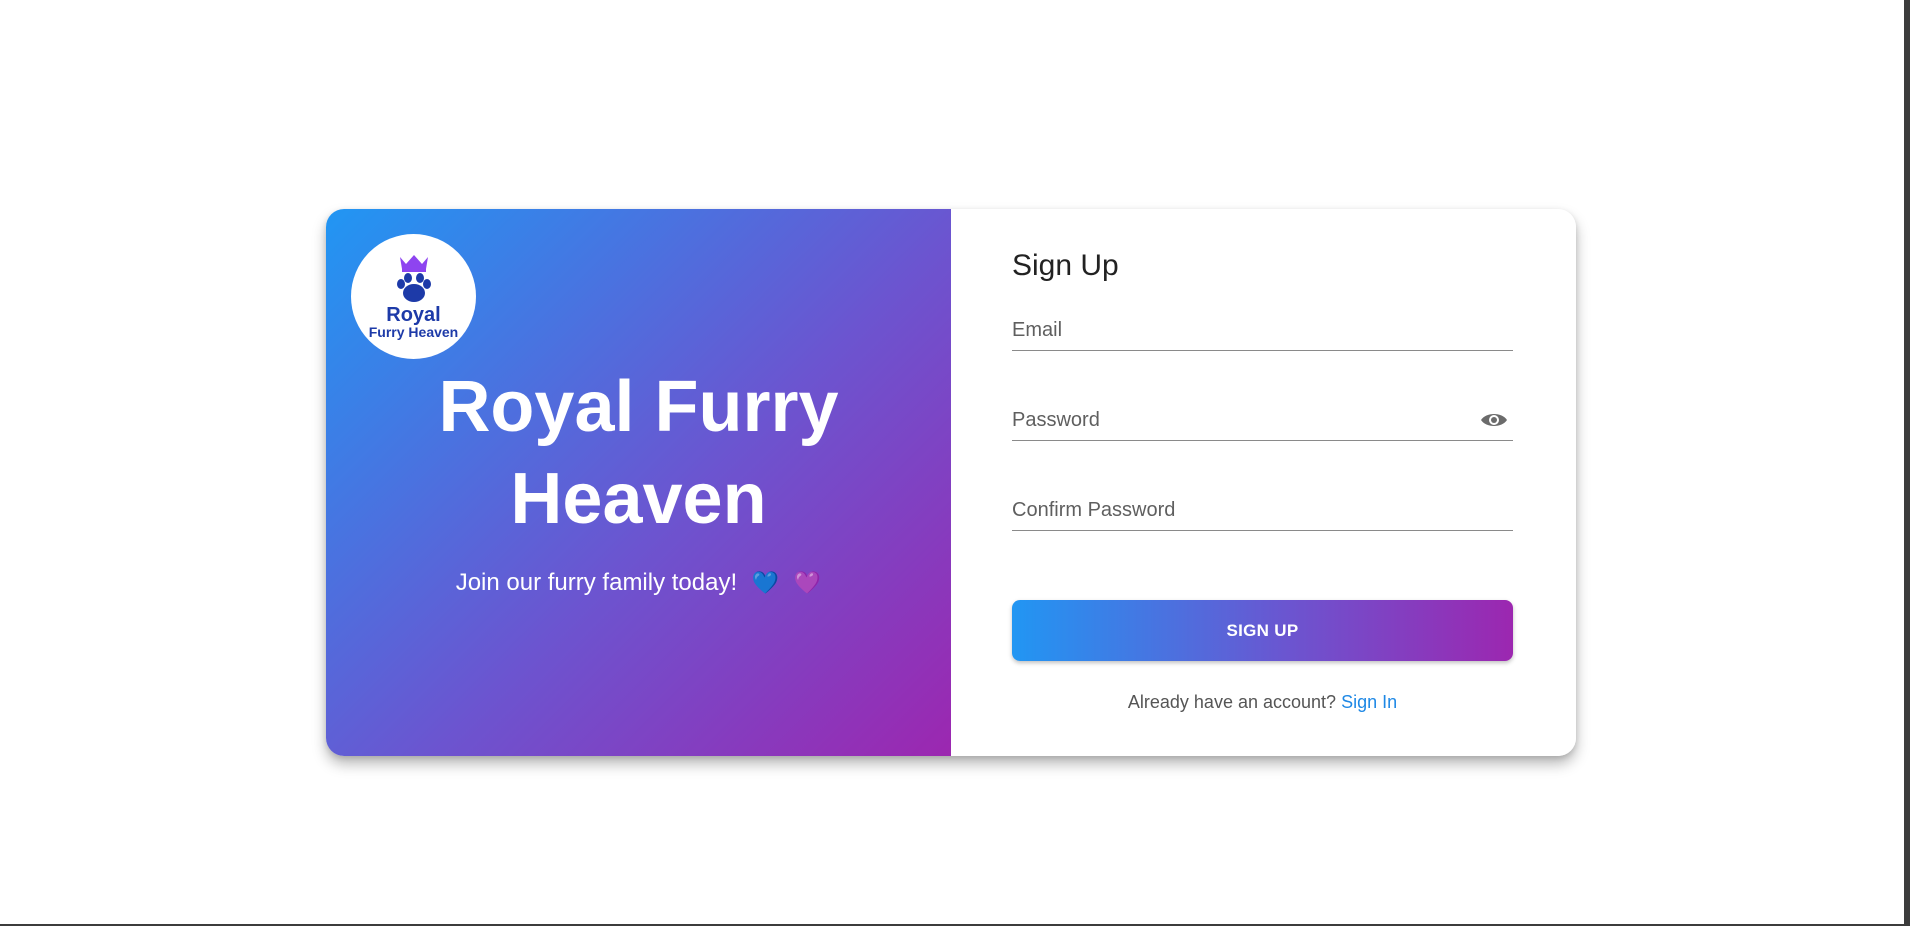 The height and width of the screenshot is (926, 1910). I want to click on sign-up-button: SIGN UP, so click(1262, 630).